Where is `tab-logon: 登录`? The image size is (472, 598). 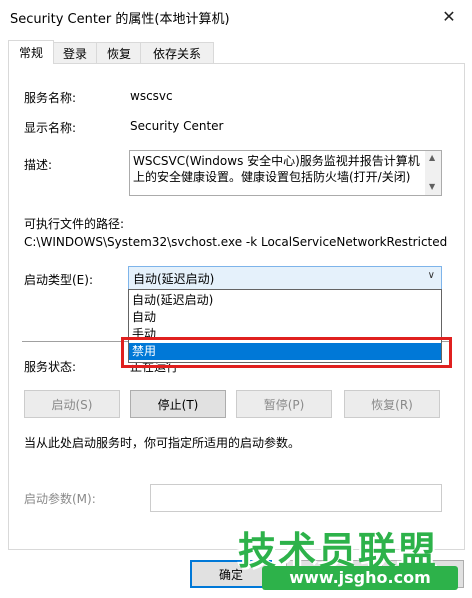 tab-logon: 登录 is located at coordinates (75, 52).